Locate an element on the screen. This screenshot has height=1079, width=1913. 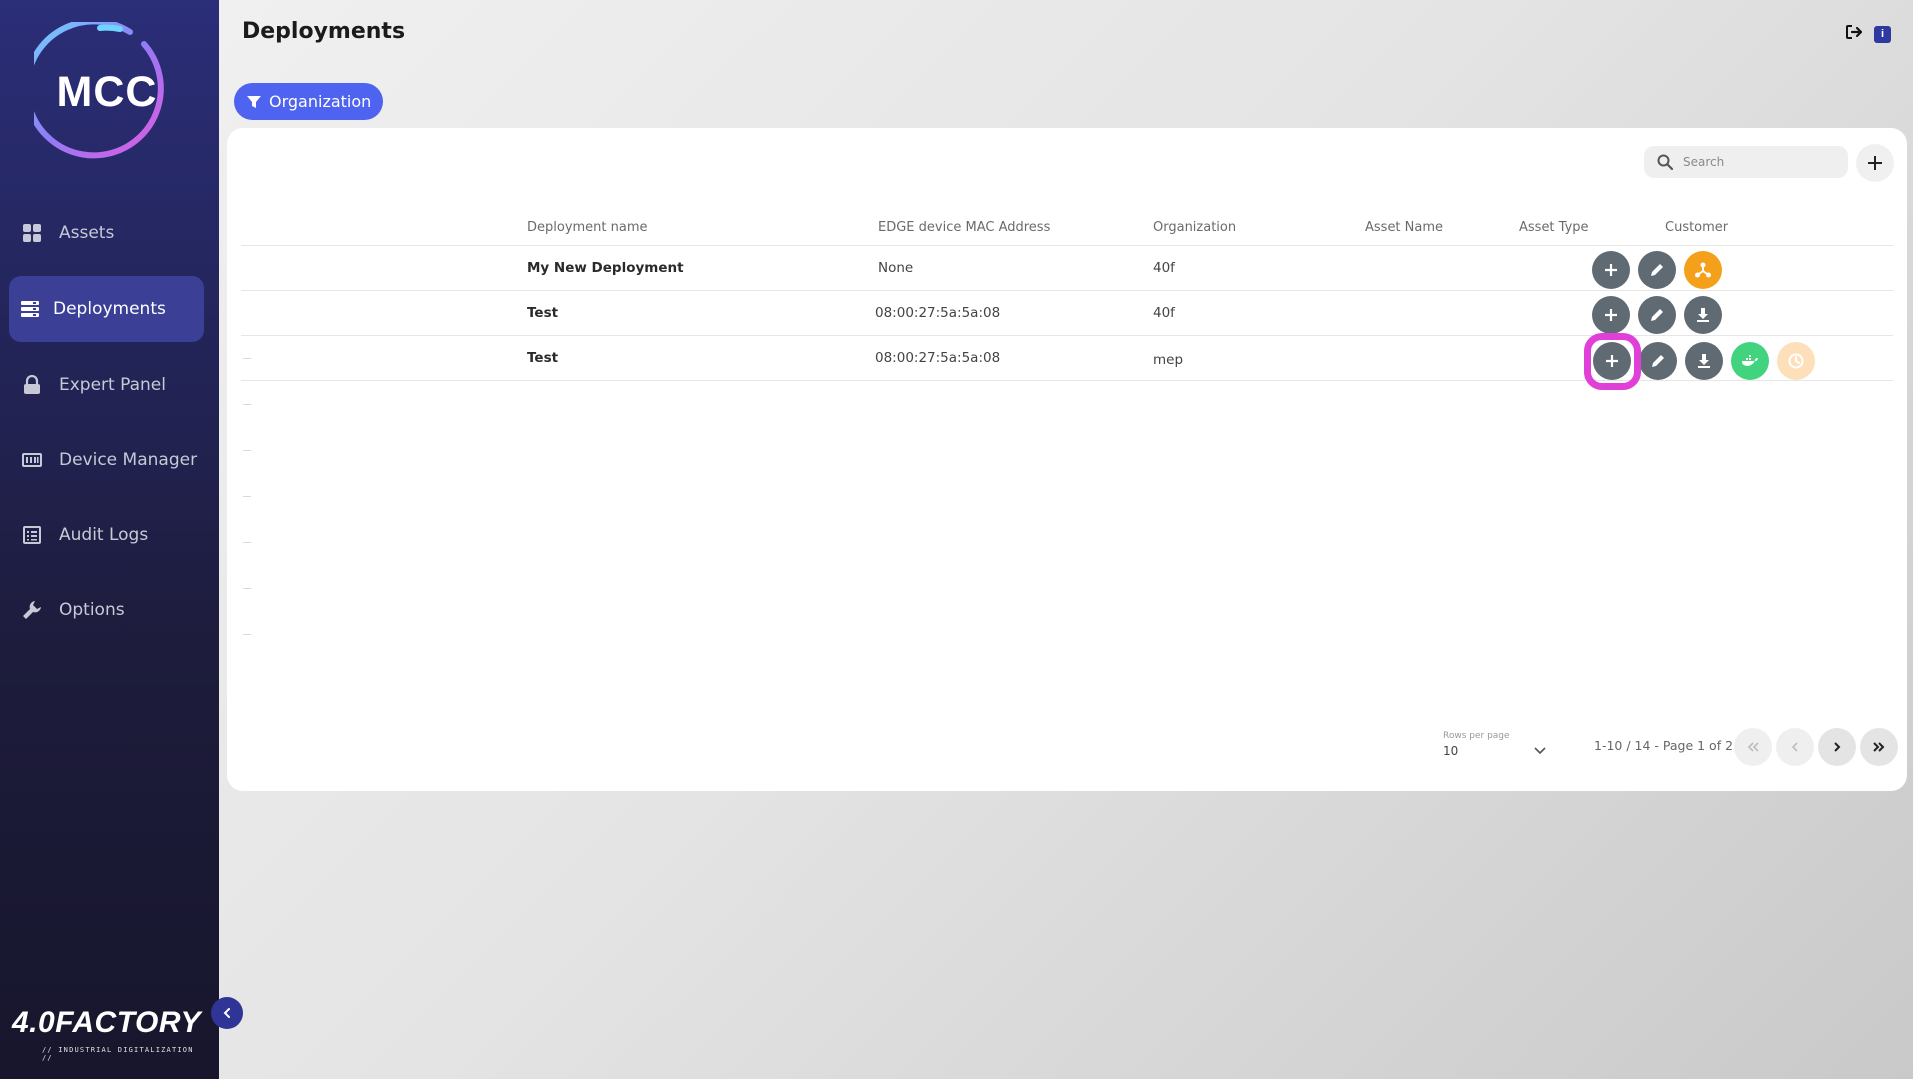
double-chevron-left-icon is located at coordinates (1753, 747).